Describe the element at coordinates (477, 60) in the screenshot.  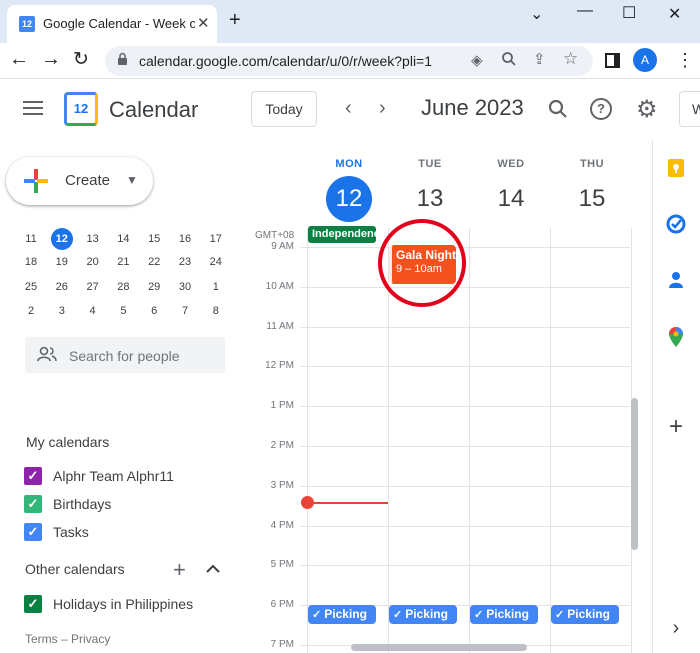
I see `view-site-icon: ◈` at that location.